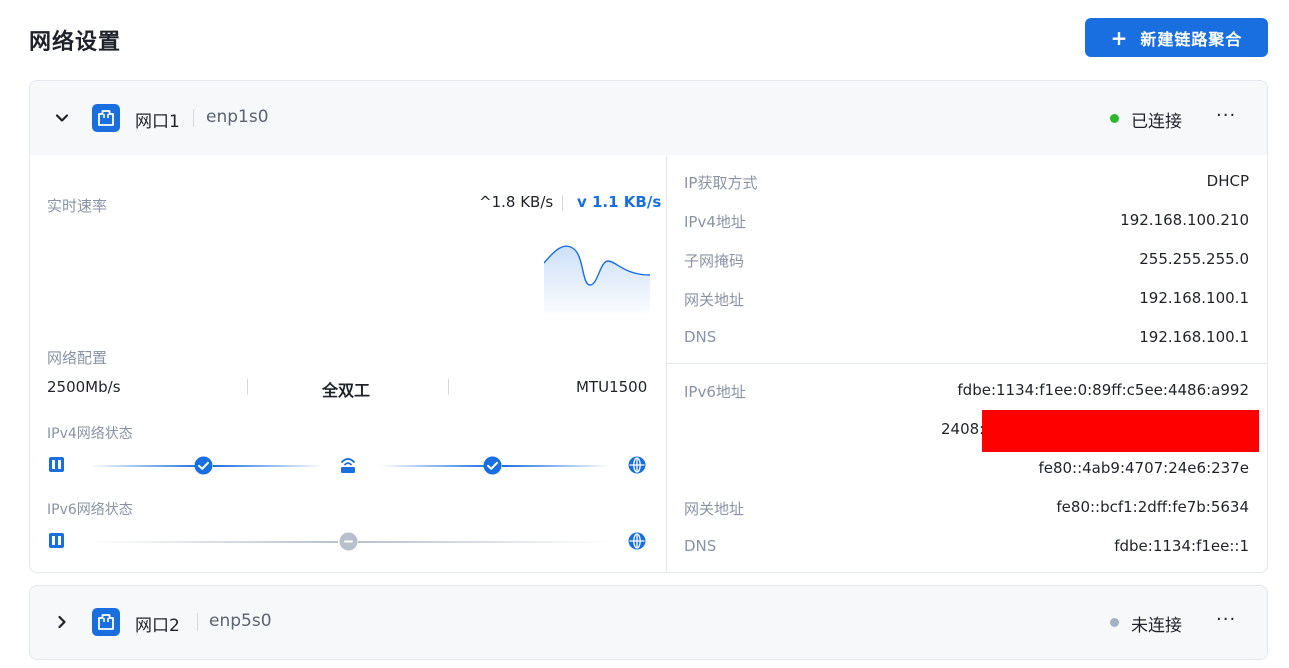  Describe the element at coordinates (62, 118) in the screenshot. I see `chevron-down-icon` at that location.